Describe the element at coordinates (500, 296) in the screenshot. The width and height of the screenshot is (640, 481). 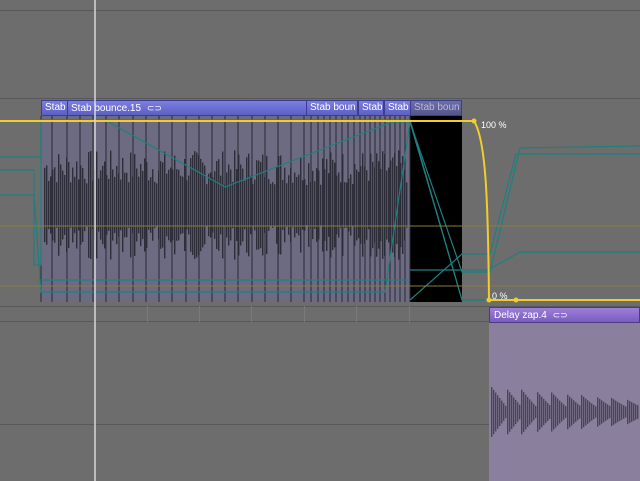
I see `automation-label-0: 0 %` at that location.